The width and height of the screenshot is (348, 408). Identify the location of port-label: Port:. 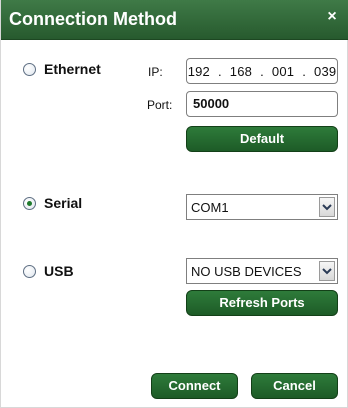
(160, 105).